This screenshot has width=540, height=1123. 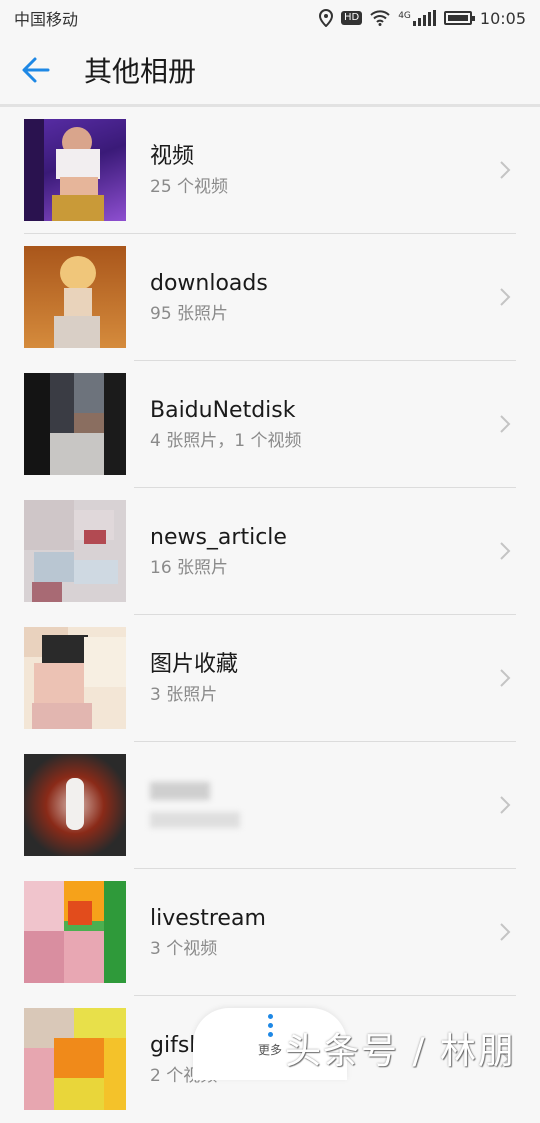 What do you see at coordinates (270, 678) in the screenshot?
I see `album-row-favorites: 图片收藏 3 张照片` at bounding box center [270, 678].